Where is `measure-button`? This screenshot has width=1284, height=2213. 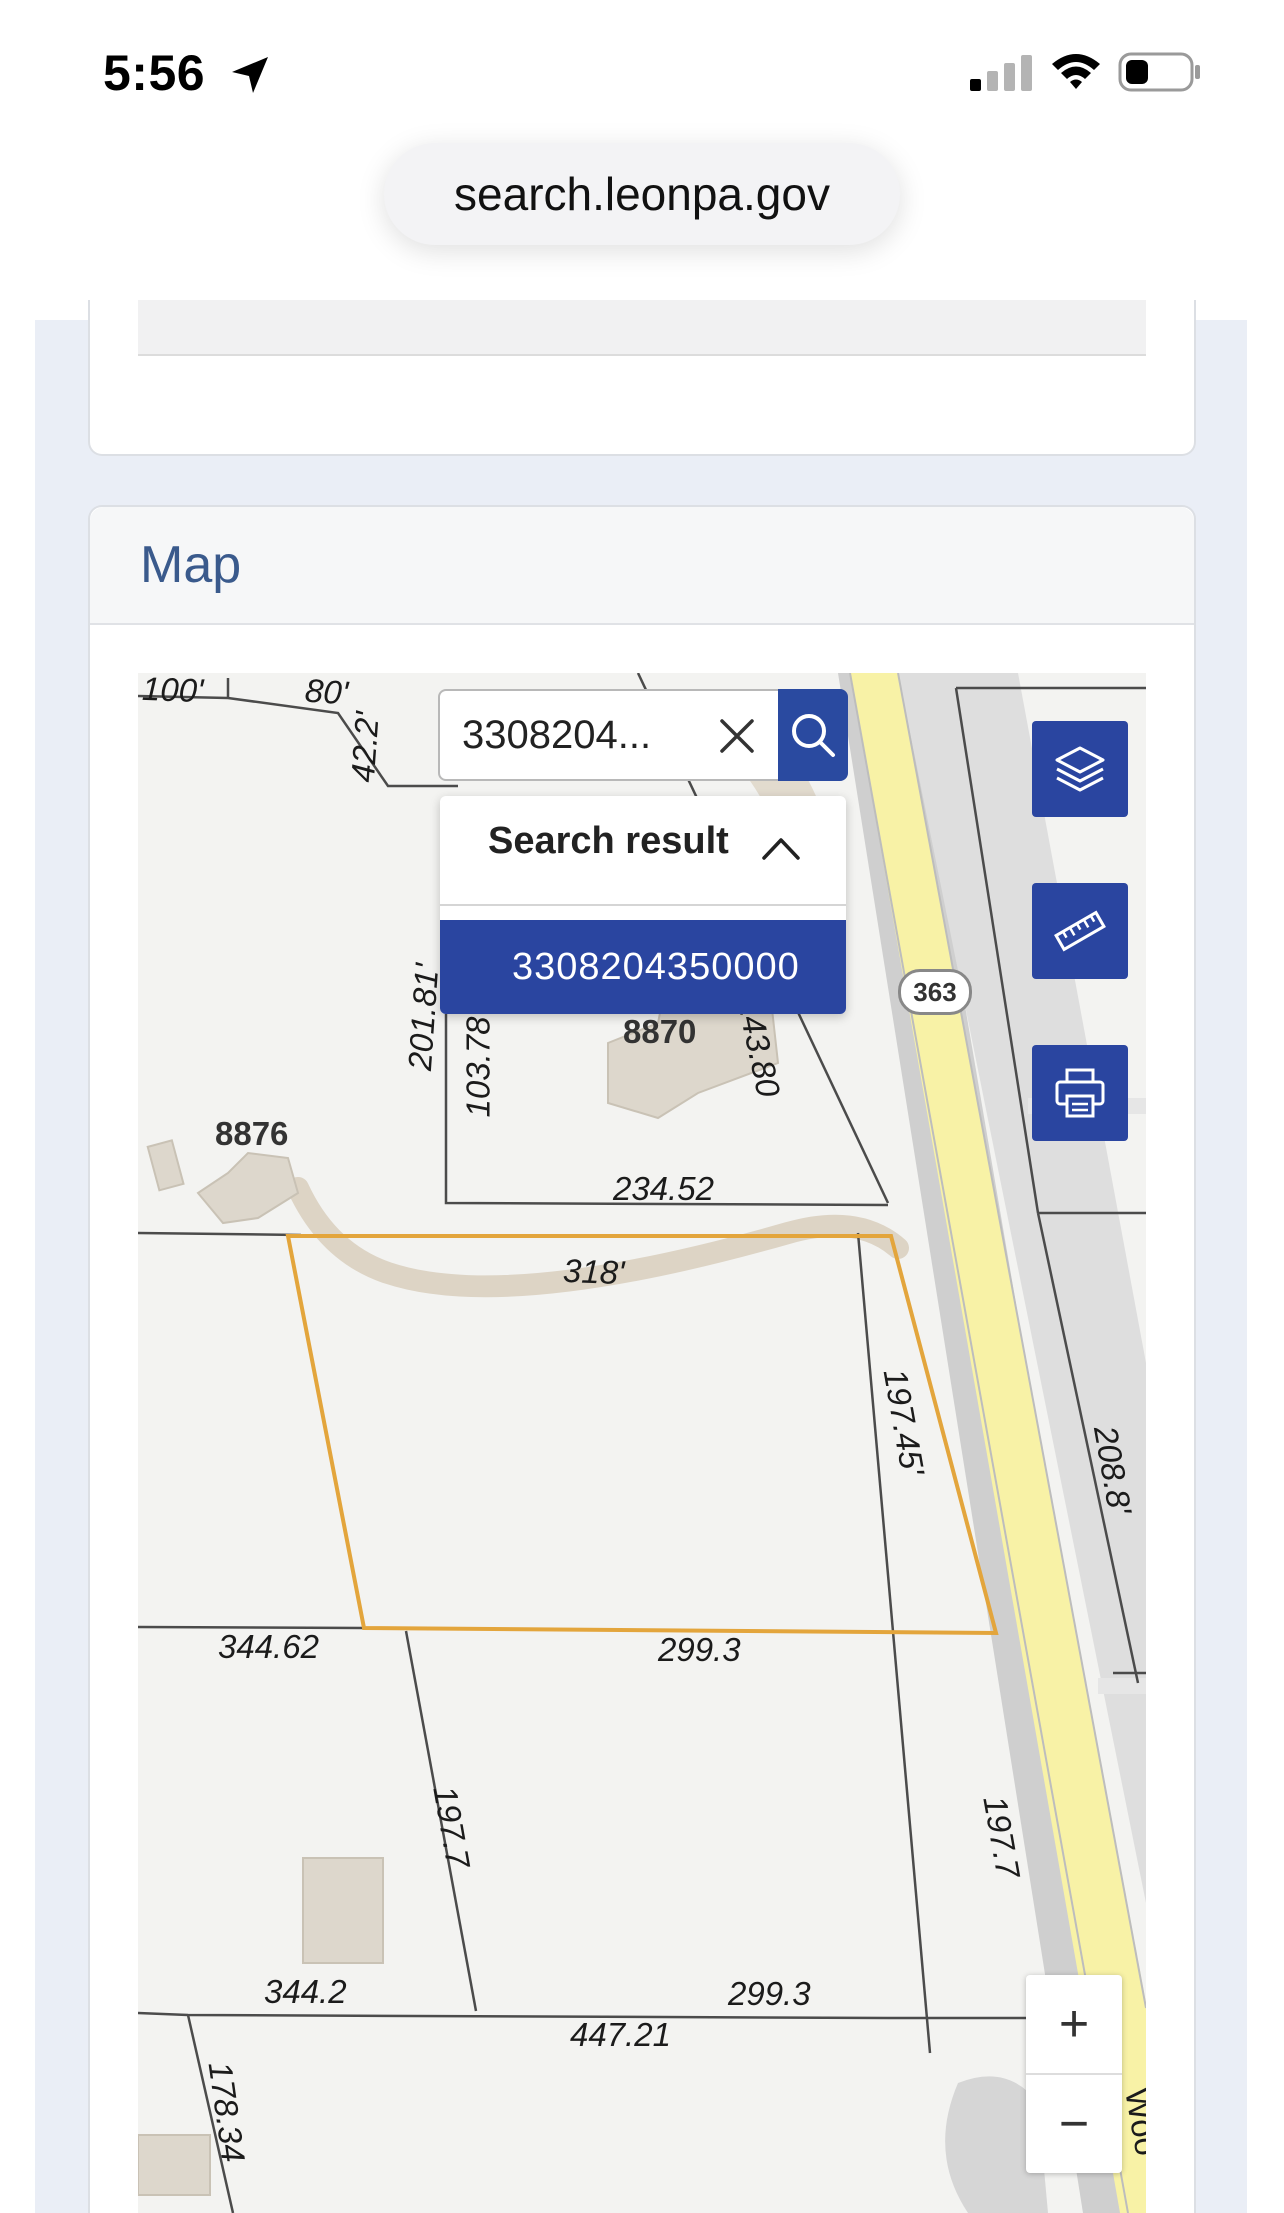 measure-button is located at coordinates (1080, 931).